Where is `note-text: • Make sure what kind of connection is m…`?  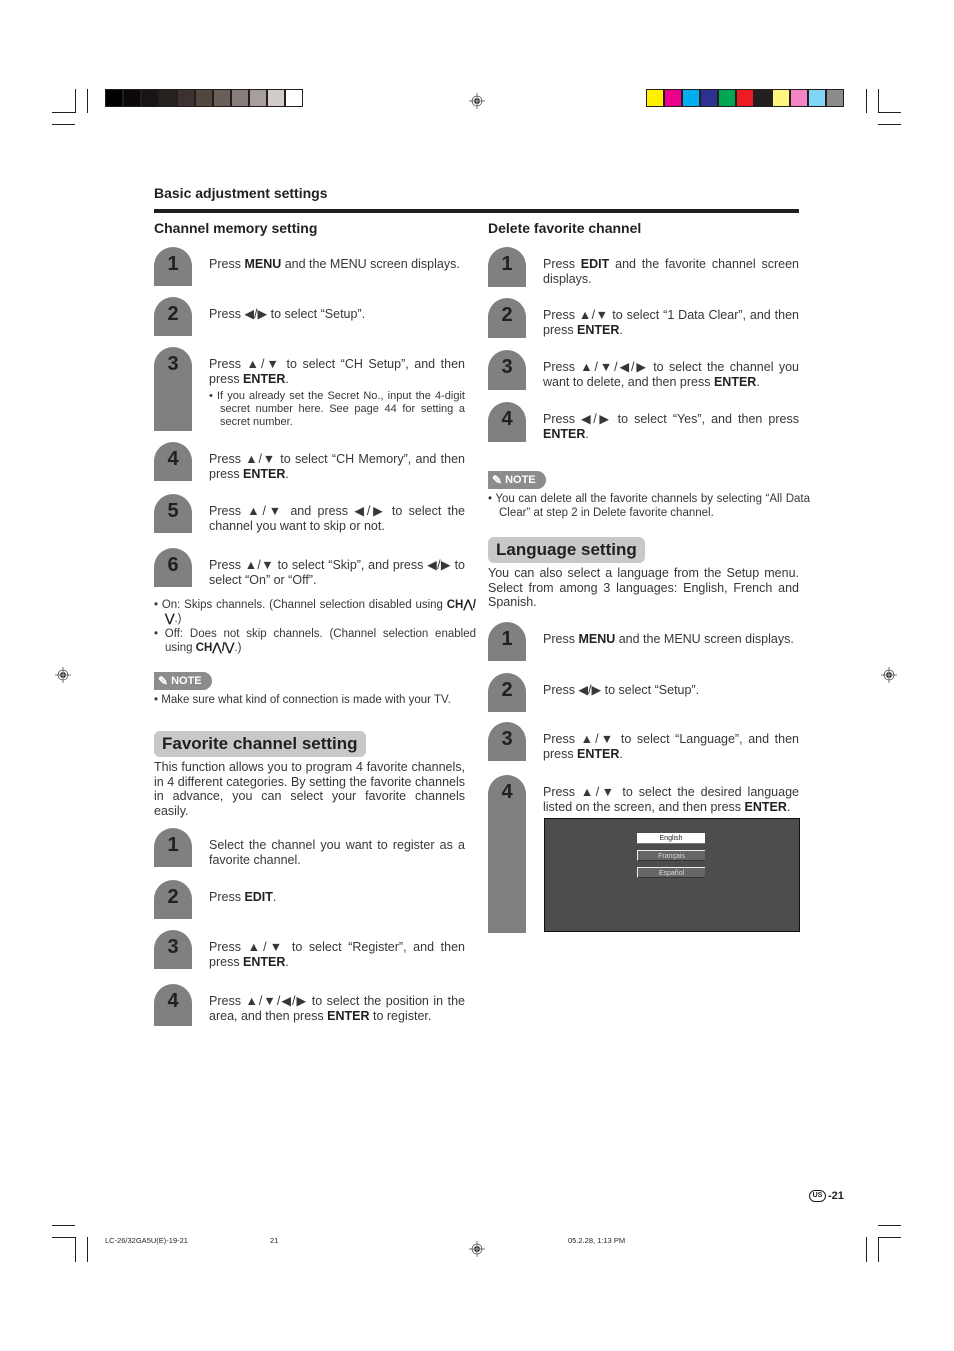 note-text: • Make sure what kind of connection is m… is located at coordinates (302, 700).